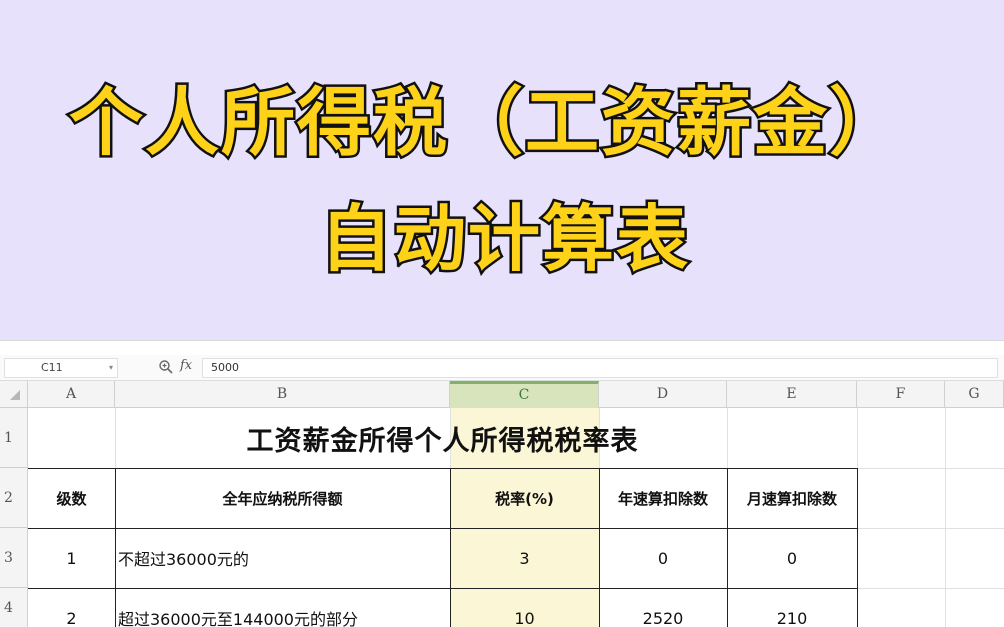 Image resolution: width=1004 pixels, height=627 pixels. I want to click on fx-icon: fx, so click(186, 365).